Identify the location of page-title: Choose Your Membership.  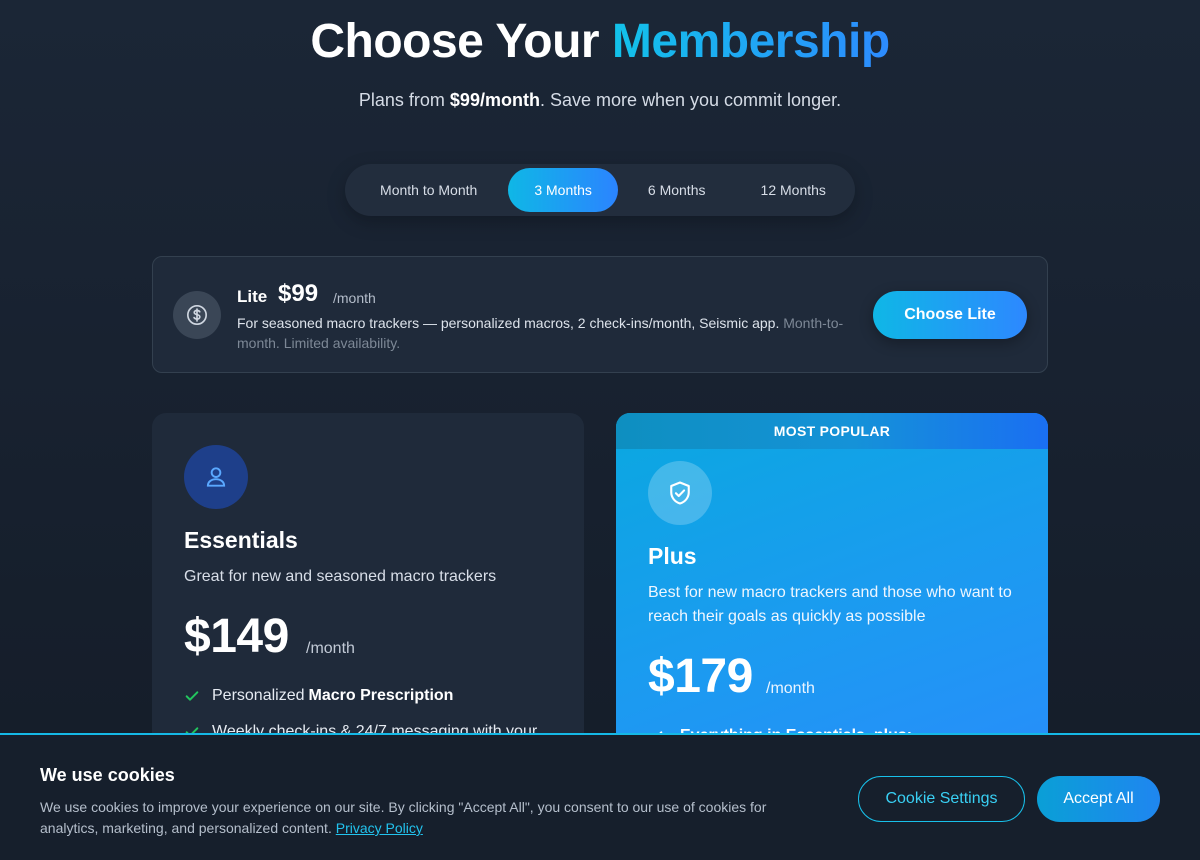
(600, 41).